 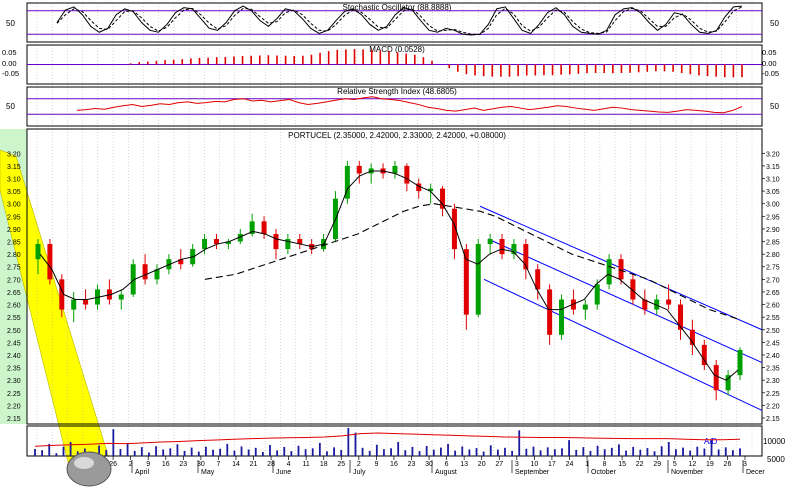 What do you see at coordinates (10, 106) in the screenshot?
I see `rsi-tick-left: 50` at bounding box center [10, 106].